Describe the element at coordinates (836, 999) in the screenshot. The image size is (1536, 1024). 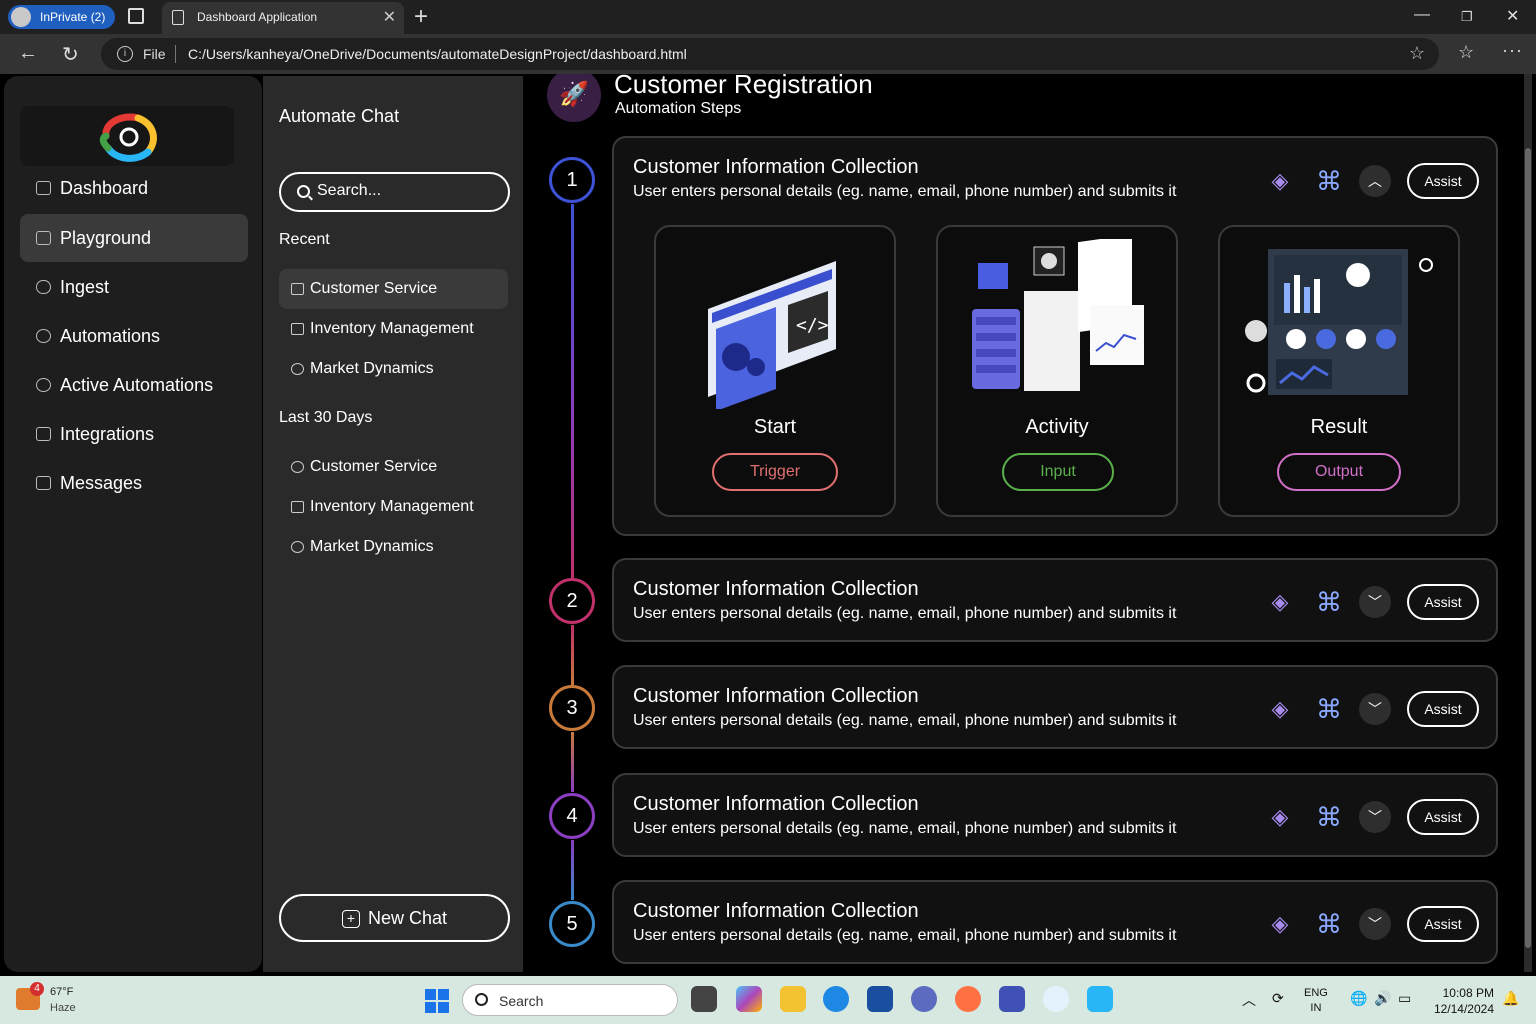
I see `edge-browser-icon` at that location.